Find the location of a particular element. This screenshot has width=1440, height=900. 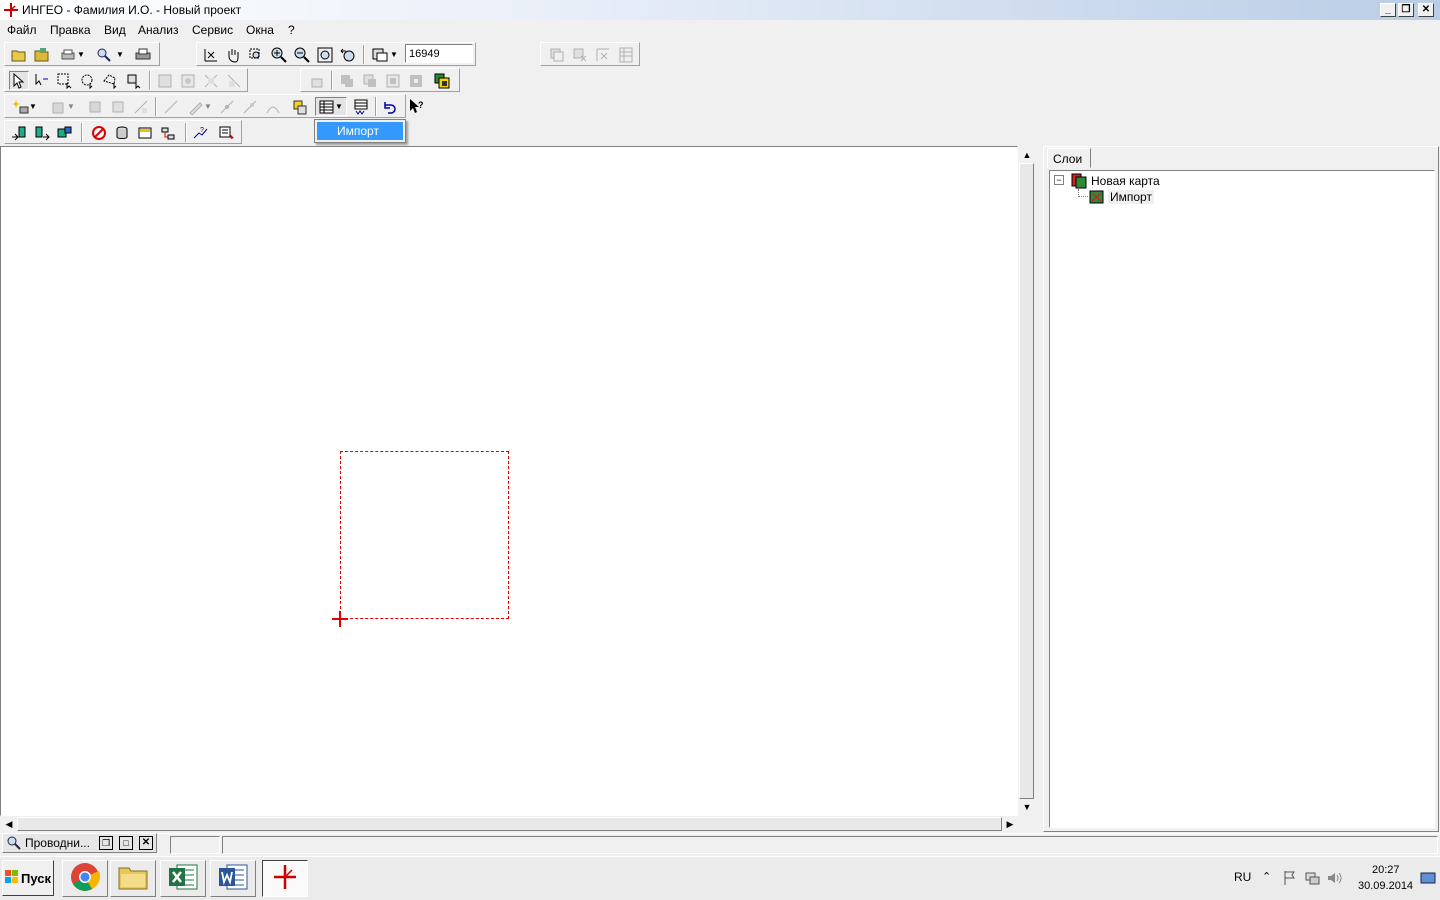

convert-icon is located at coordinates (65, 132).